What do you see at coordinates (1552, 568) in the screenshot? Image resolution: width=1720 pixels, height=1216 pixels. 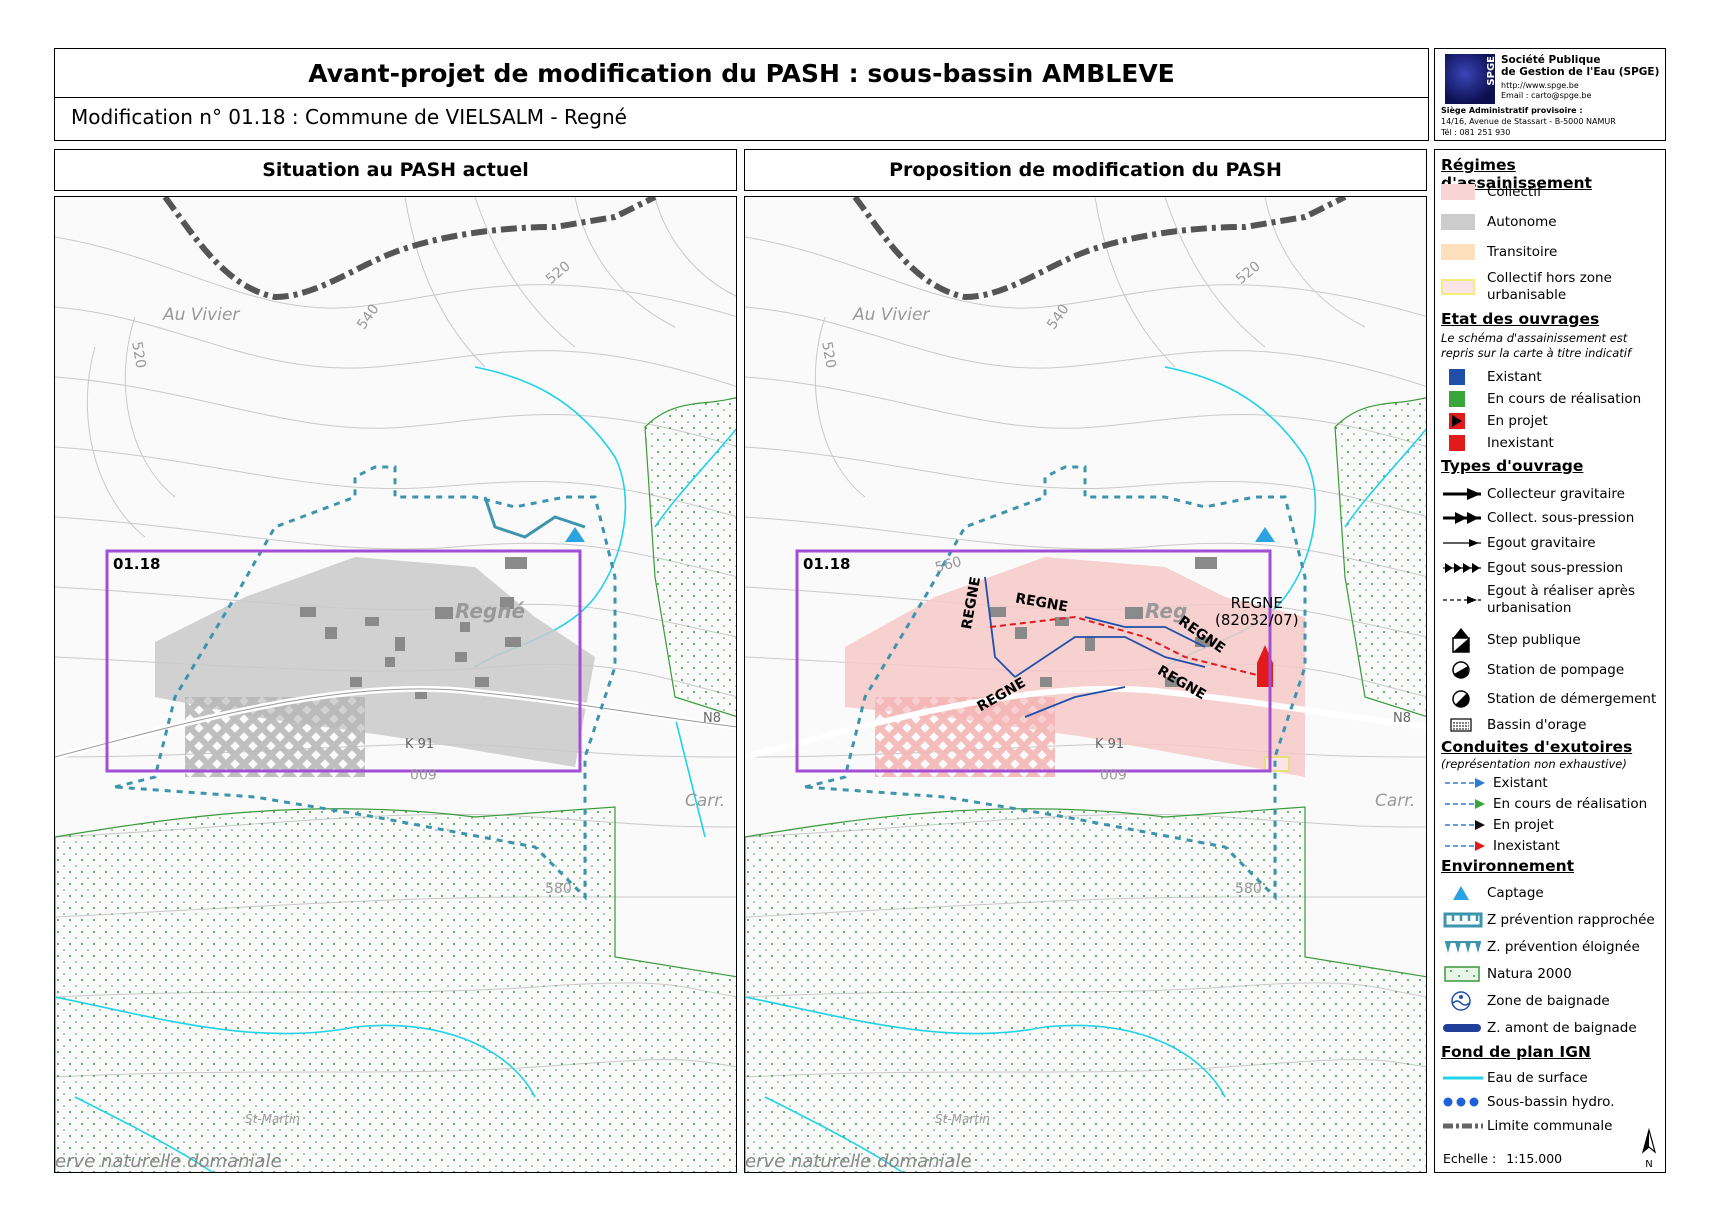 I see `legend-type-item: Egout sous-pression` at bounding box center [1552, 568].